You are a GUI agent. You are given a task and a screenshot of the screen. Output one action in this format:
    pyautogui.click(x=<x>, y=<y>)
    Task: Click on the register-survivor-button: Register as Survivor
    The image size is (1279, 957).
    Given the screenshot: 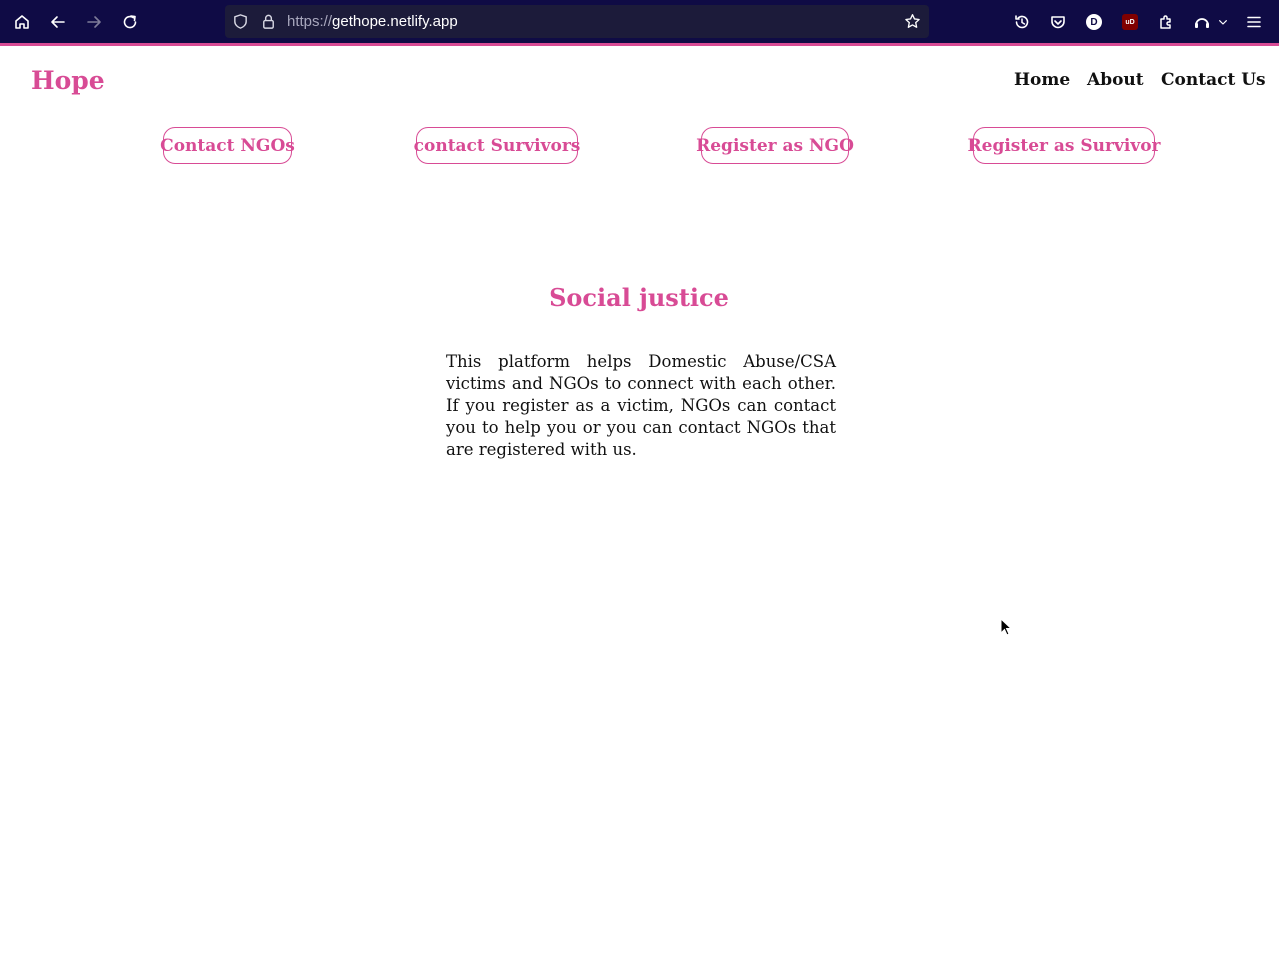 What is the action you would take?
    pyautogui.click(x=1064, y=145)
    